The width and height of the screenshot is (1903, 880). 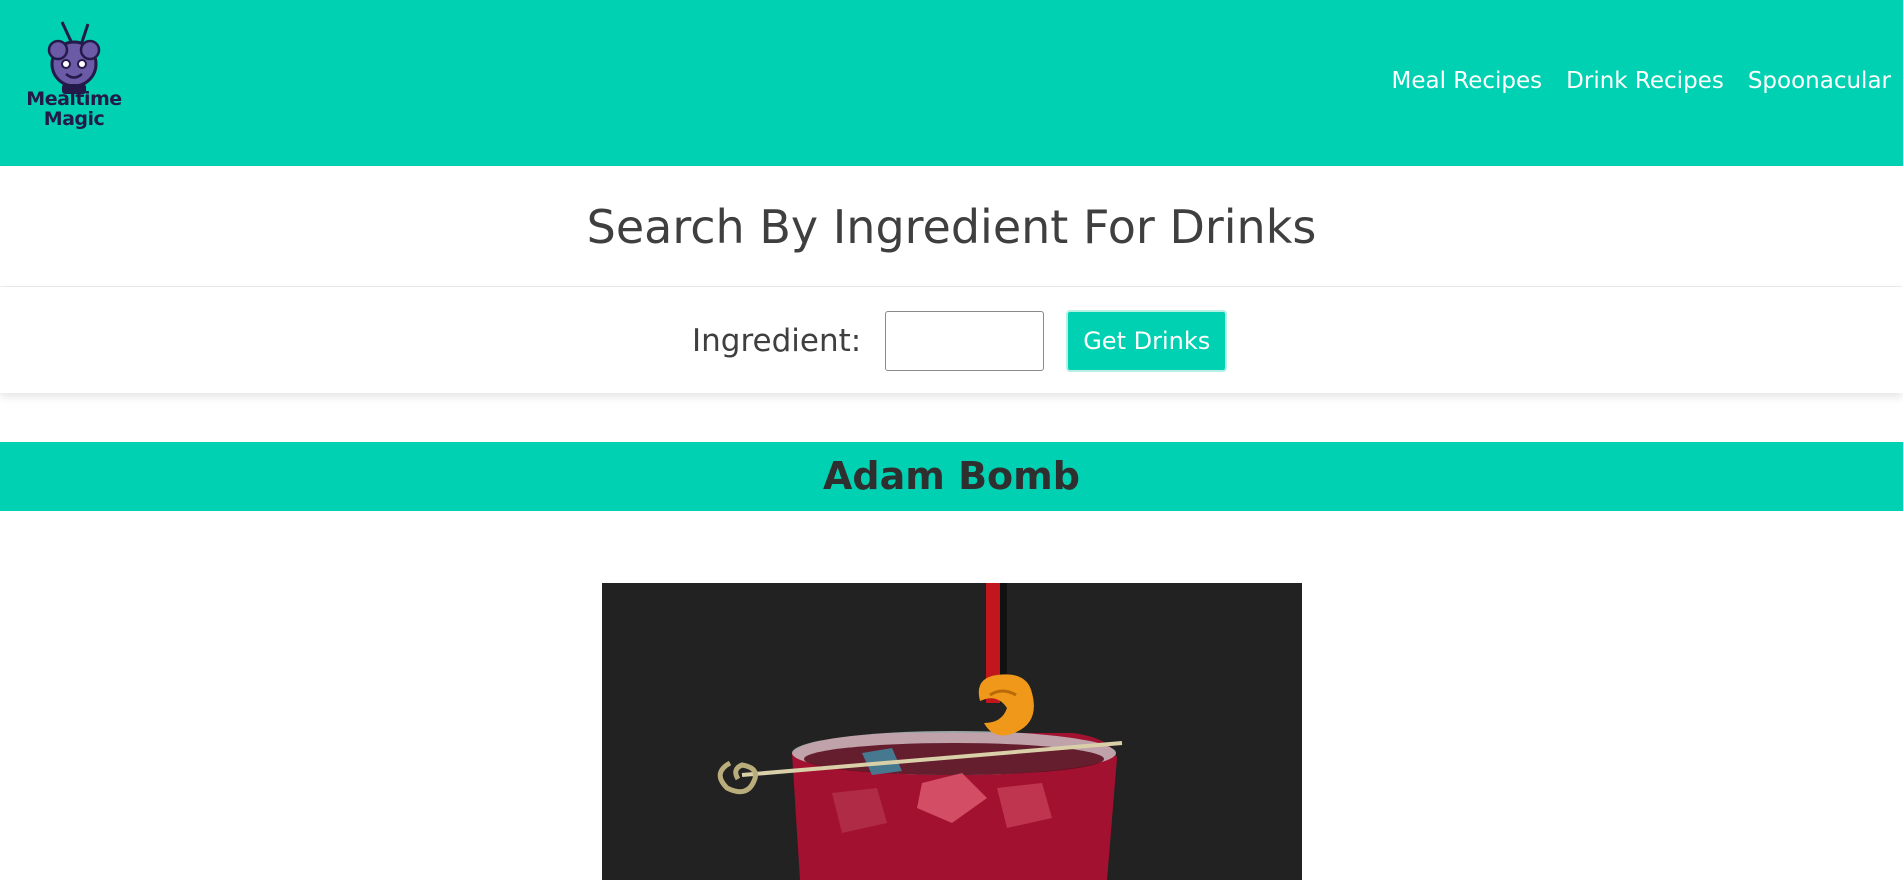 I want to click on cocktail-photo, so click(x=952, y=731).